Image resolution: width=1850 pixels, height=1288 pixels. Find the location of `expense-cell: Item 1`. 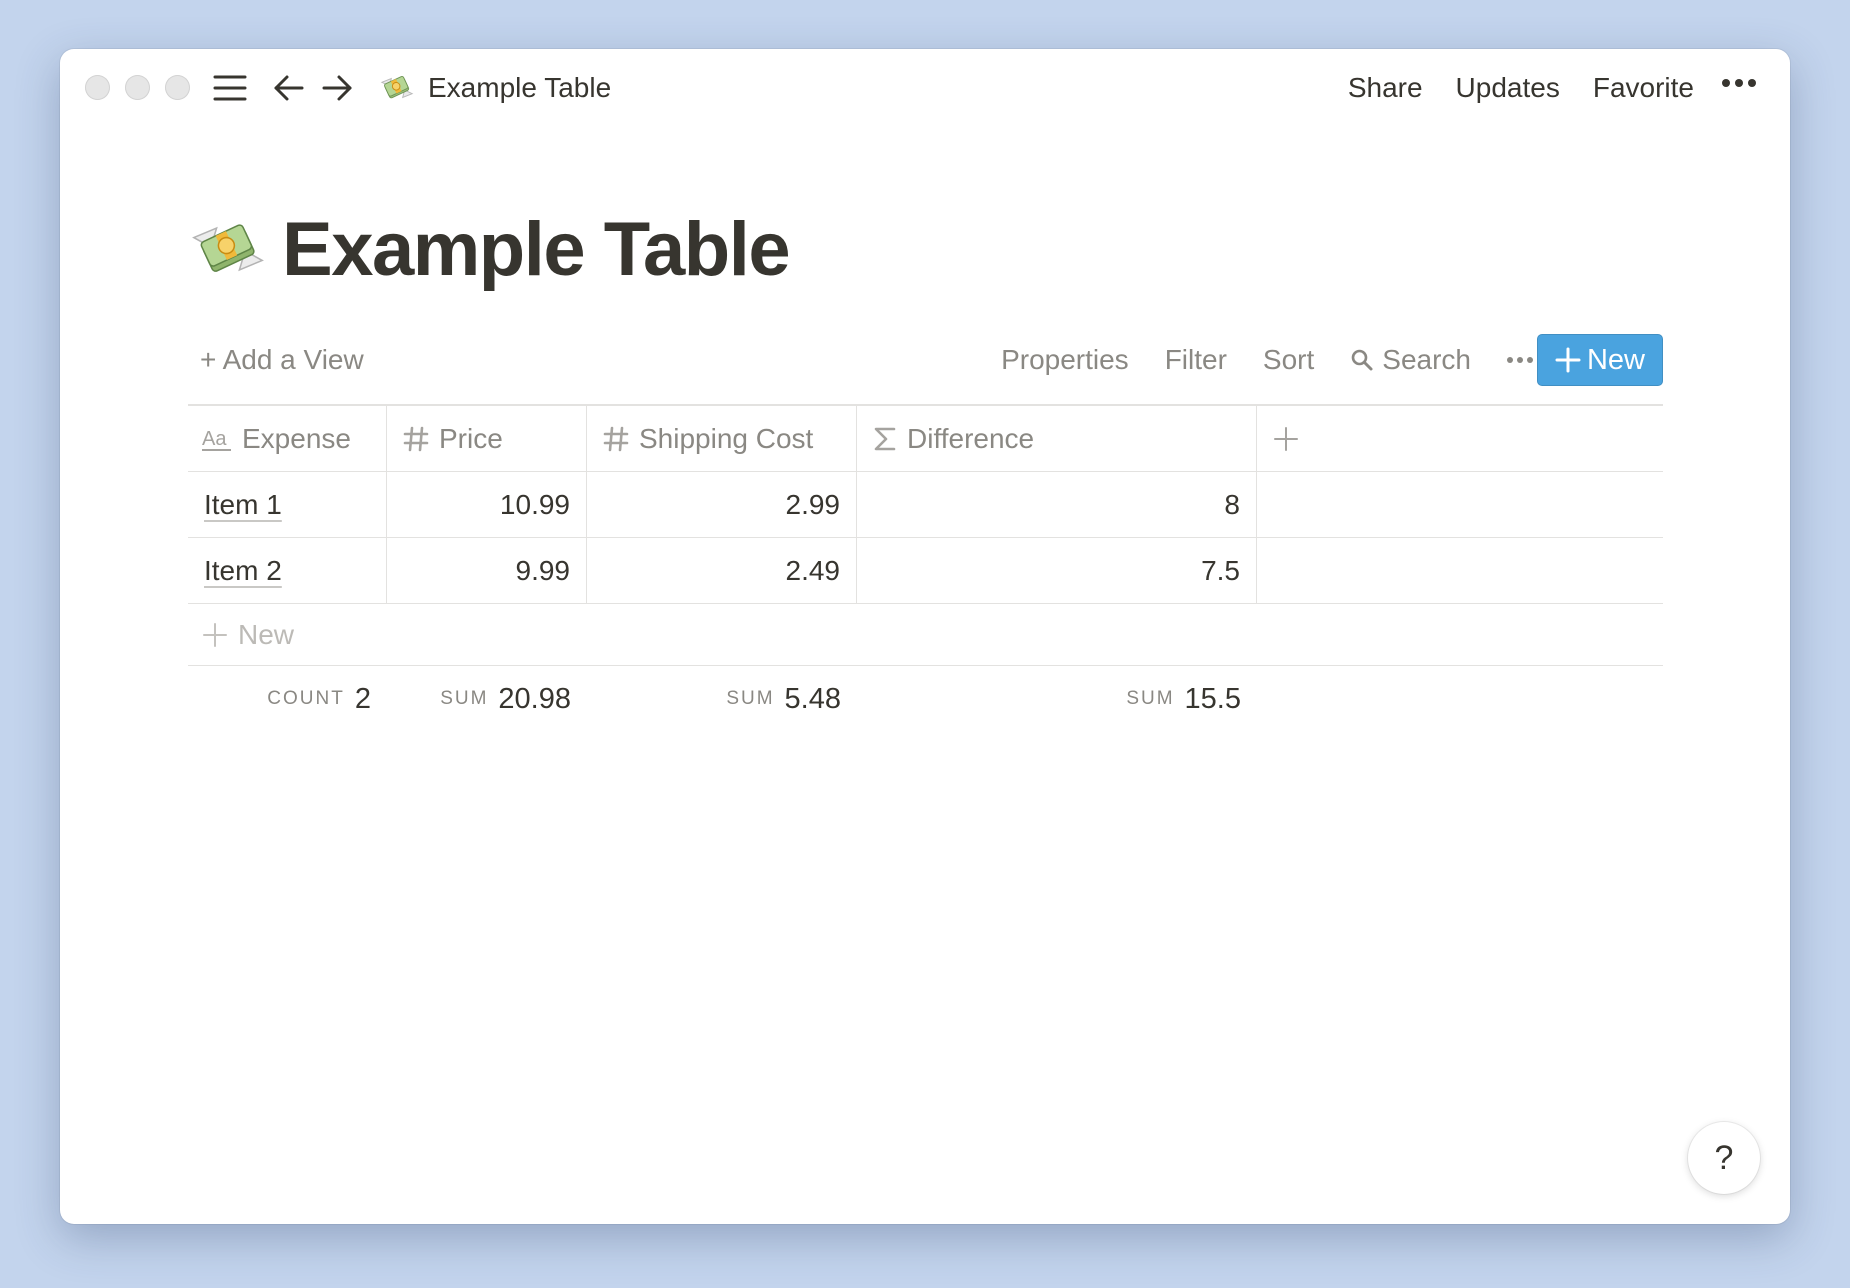

expense-cell: Item 1 is located at coordinates (287, 504).